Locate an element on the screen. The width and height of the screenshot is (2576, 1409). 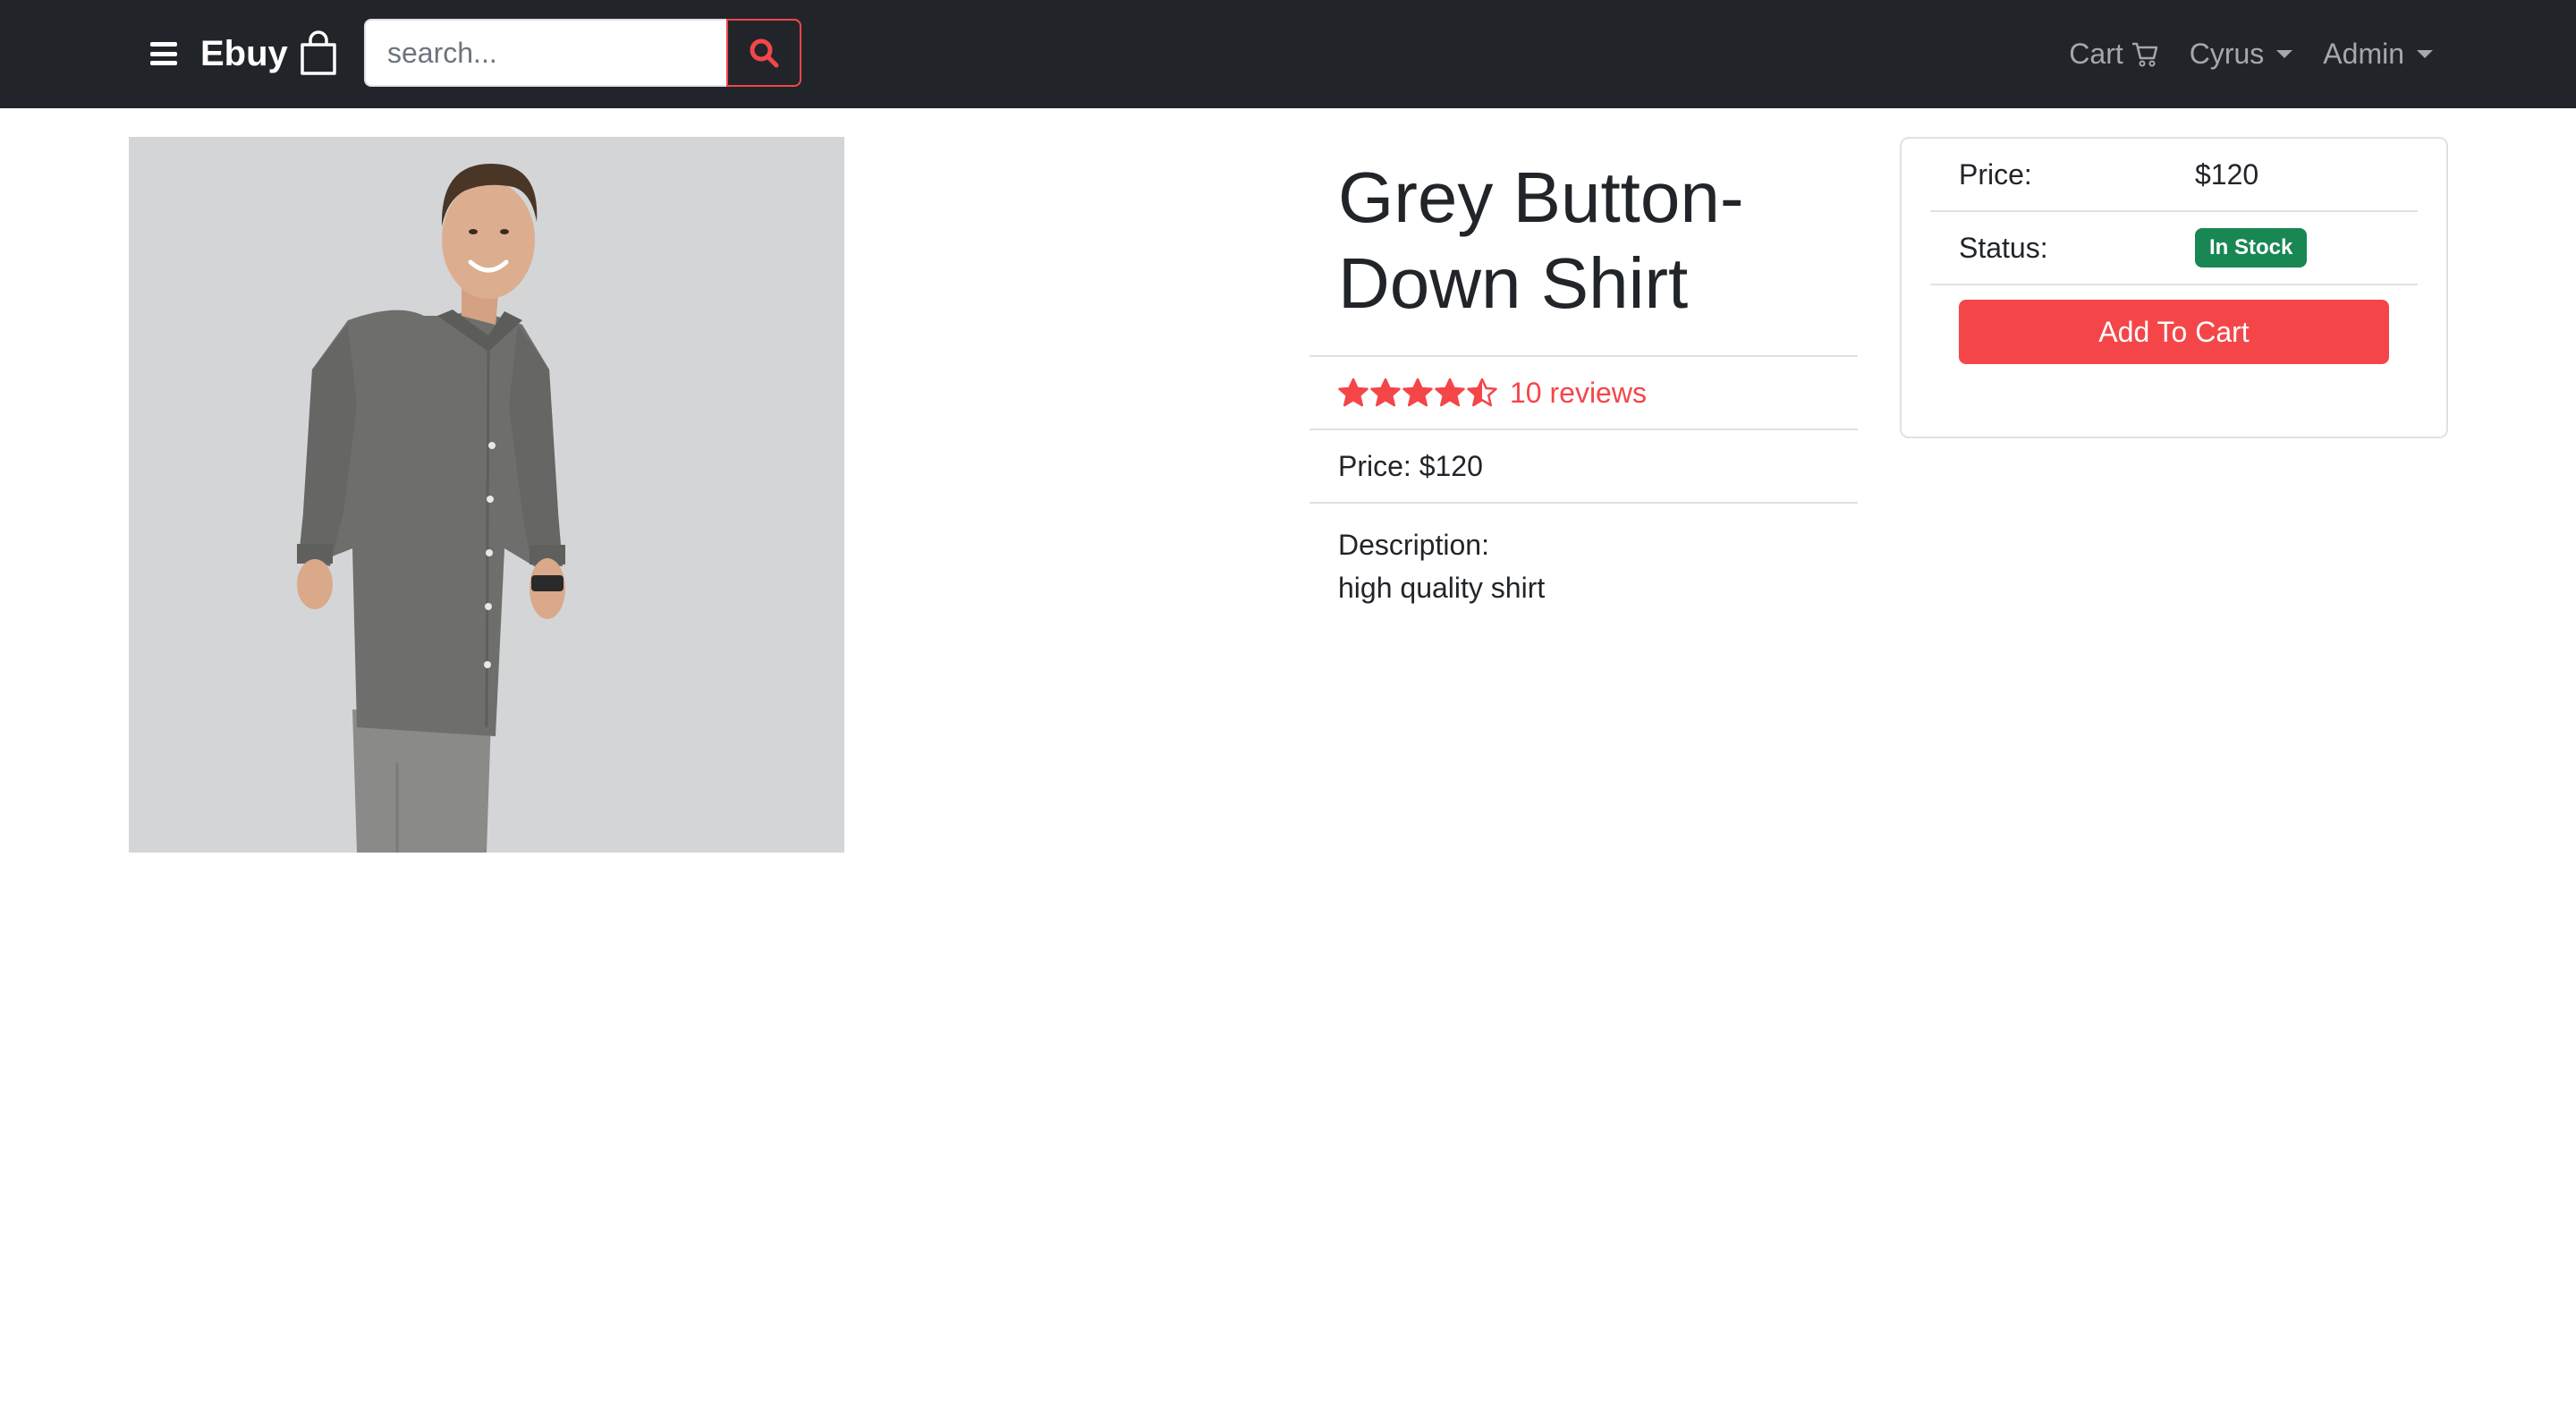
user-dropdown-toggle: Cyrus is located at coordinates (2241, 55).